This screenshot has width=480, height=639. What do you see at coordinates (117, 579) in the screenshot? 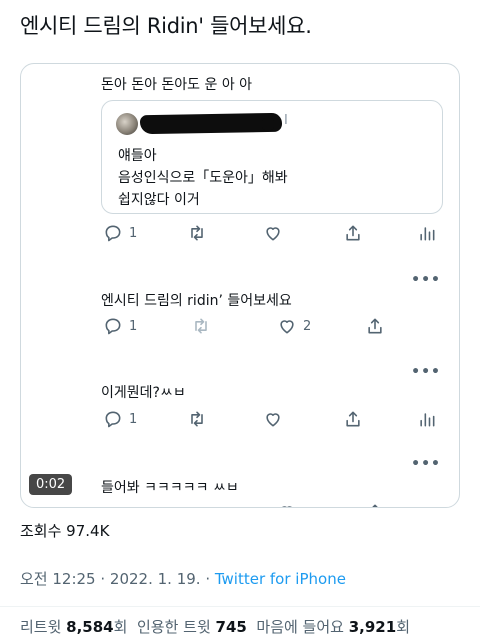
I see `tweet-timestamp: 오전 12:25 · 2022. 1. 19. ·` at bounding box center [117, 579].